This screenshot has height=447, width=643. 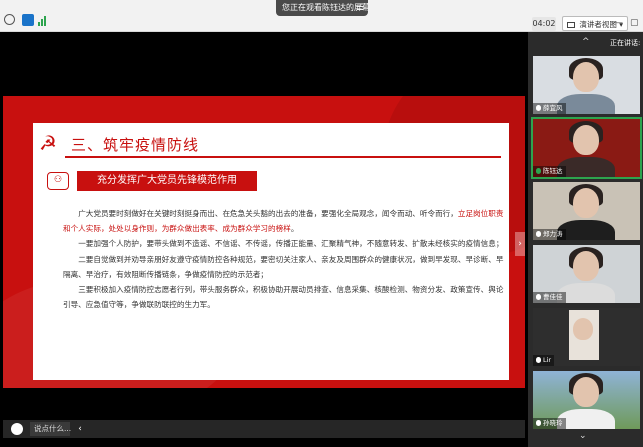 What do you see at coordinates (598, 24) in the screenshot?
I see `presenter-view-label: 演讲者视图` at bounding box center [598, 24].